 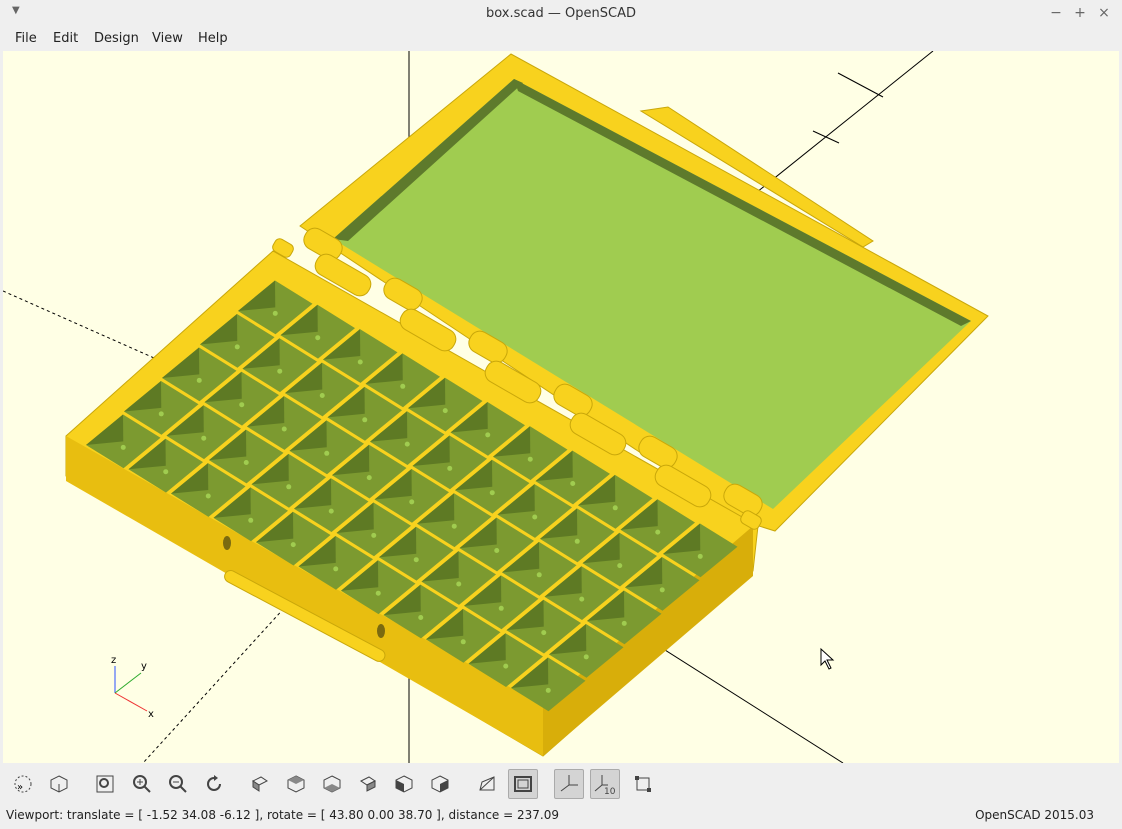 What do you see at coordinates (1104, 13) in the screenshot?
I see `close-icon: ×` at bounding box center [1104, 13].